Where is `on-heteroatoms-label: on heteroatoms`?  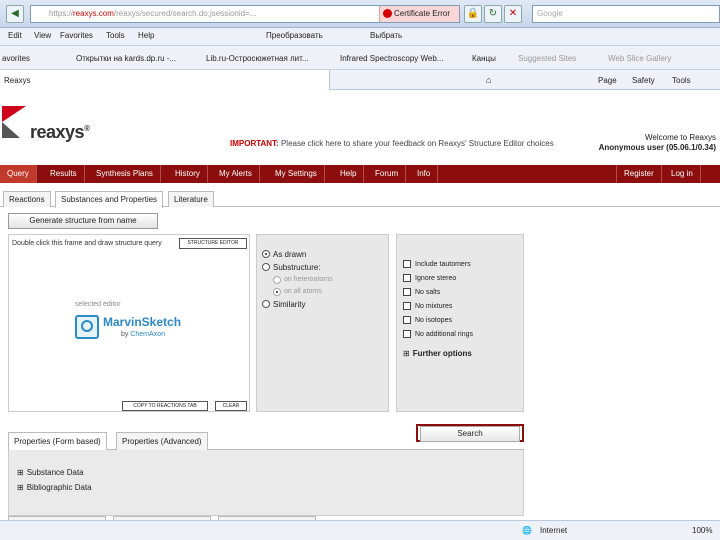
on-heteroatoms-label: on heteroatoms is located at coordinates (308, 279).